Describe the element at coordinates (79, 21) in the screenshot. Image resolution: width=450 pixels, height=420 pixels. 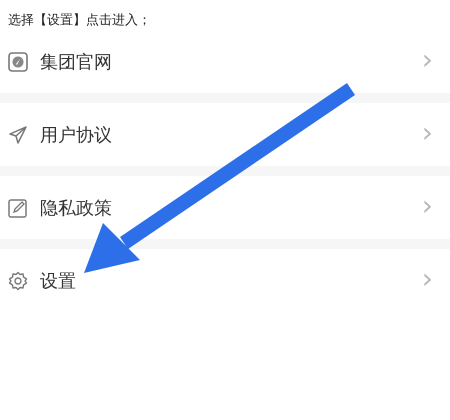
I see `instruction-text: 选择【设置】点击进入；` at that location.